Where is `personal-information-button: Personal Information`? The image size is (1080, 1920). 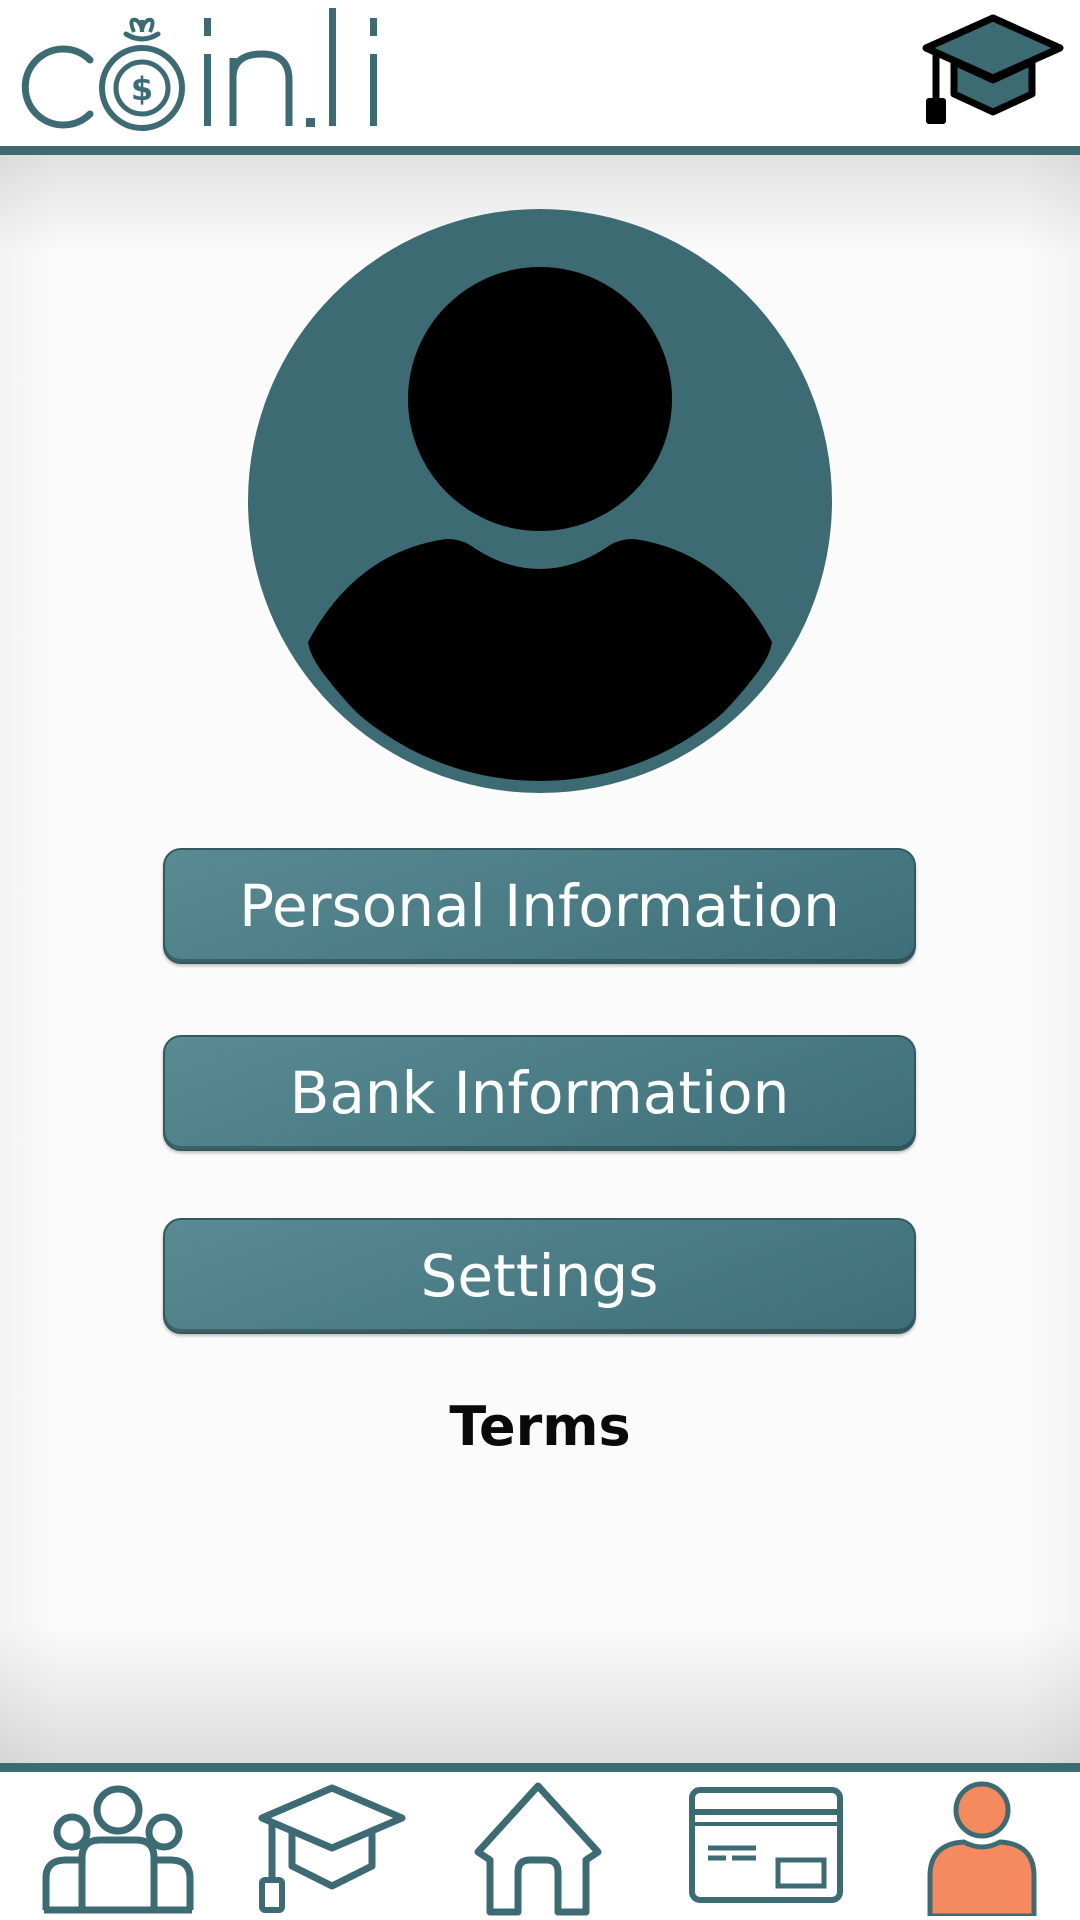
personal-information-button: Personal Information is located at coordinates (539, 906).